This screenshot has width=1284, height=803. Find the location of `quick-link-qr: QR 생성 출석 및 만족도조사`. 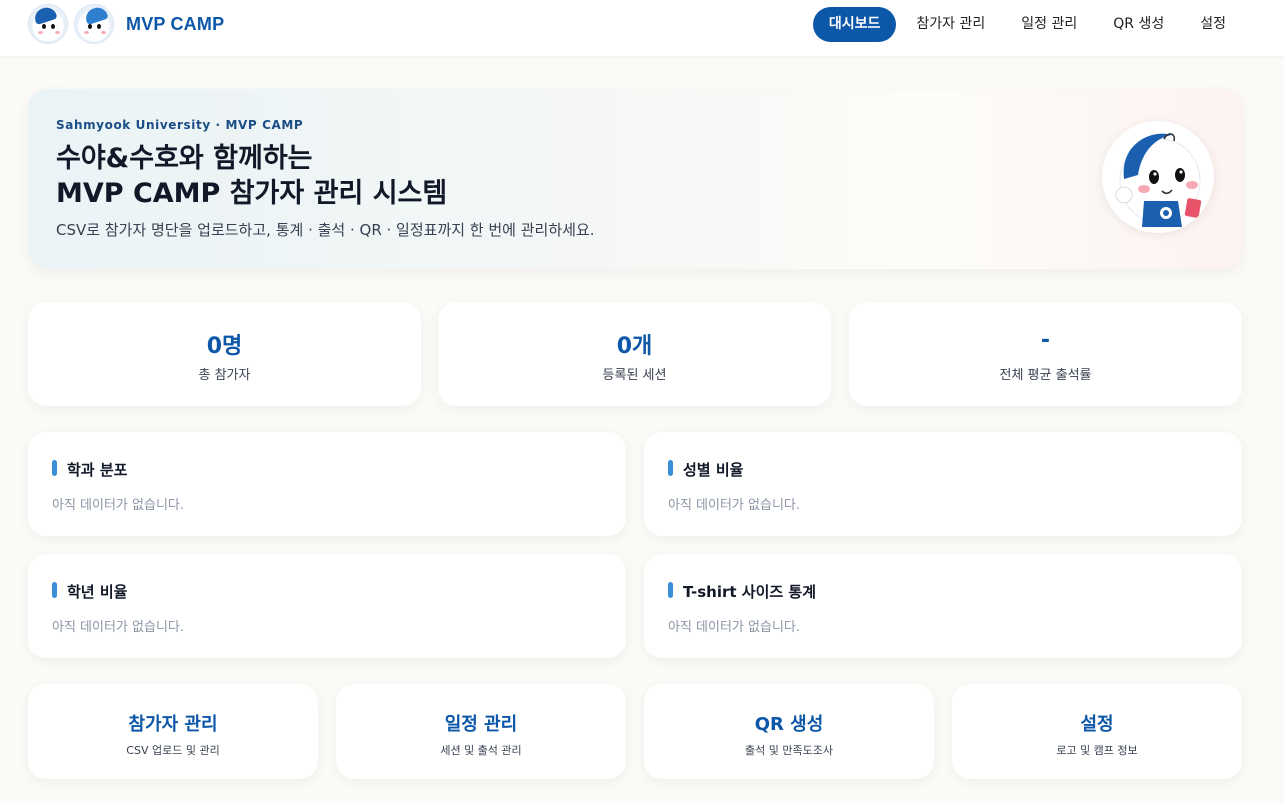

quick-link-qr: QR 생성 출석 및 만족도조사 is located at coordinates (789, 731).